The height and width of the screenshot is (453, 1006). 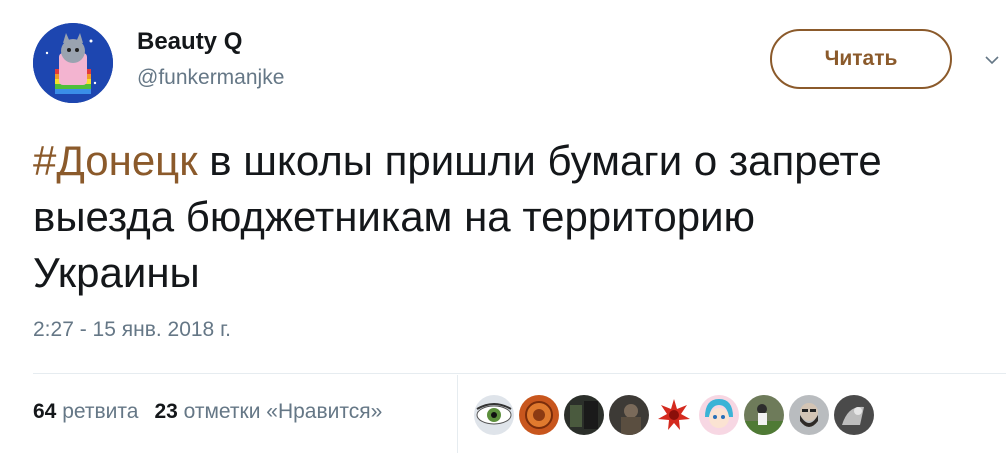 I want to click on dark-photo-avatar-icon, so click(x=584, y=415).